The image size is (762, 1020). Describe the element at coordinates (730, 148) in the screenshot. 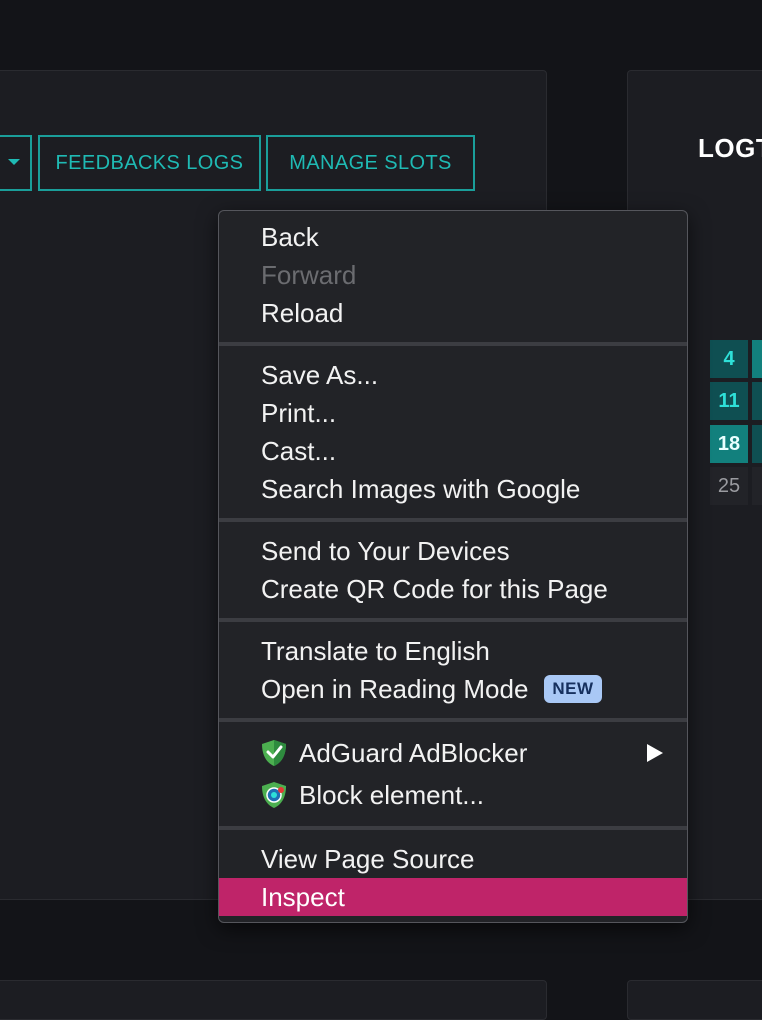

I see `right-panel-title: LOGT` at that location.